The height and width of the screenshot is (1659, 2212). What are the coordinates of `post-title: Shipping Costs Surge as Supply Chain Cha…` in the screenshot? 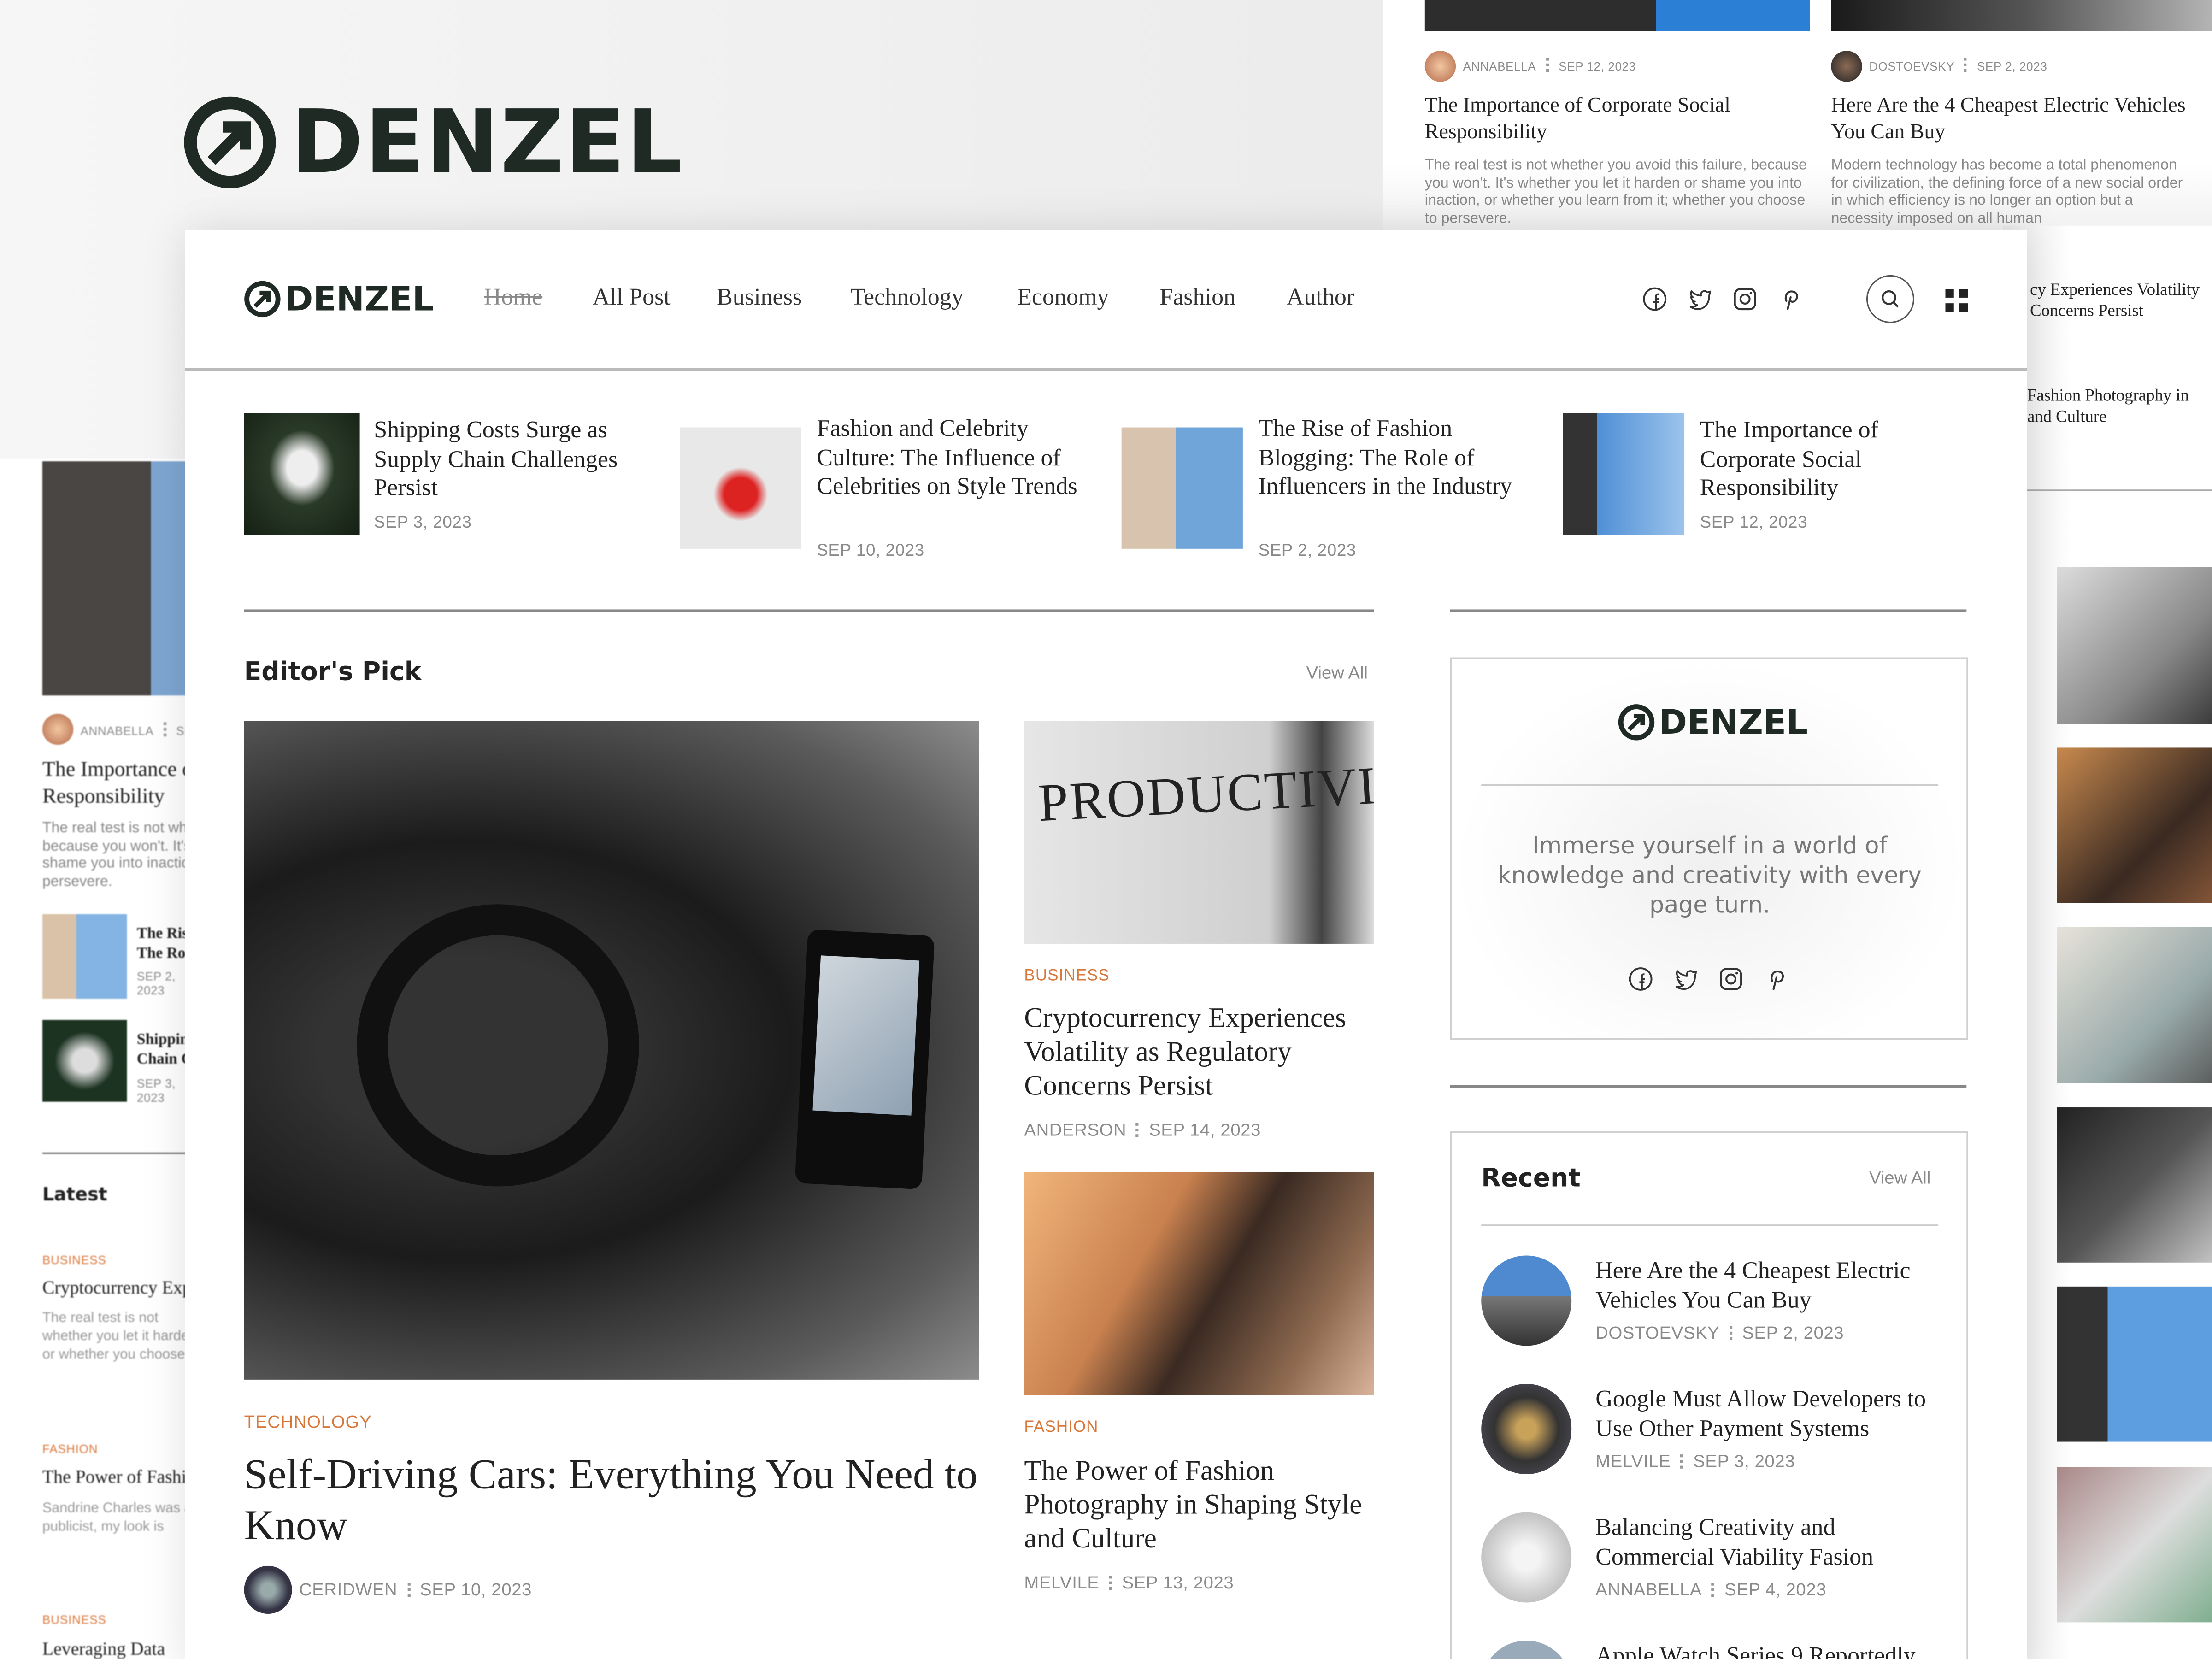 It's located at (511, 459).